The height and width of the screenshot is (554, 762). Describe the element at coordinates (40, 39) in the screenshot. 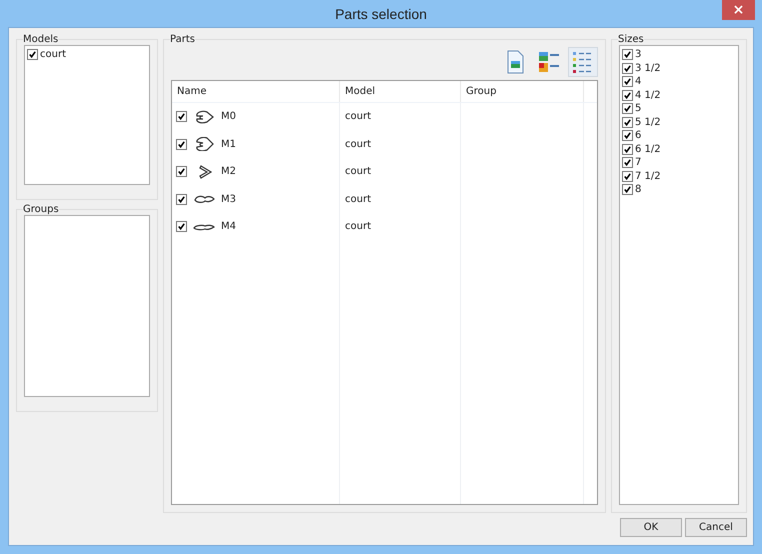

I see `group-title: Models` at that location.